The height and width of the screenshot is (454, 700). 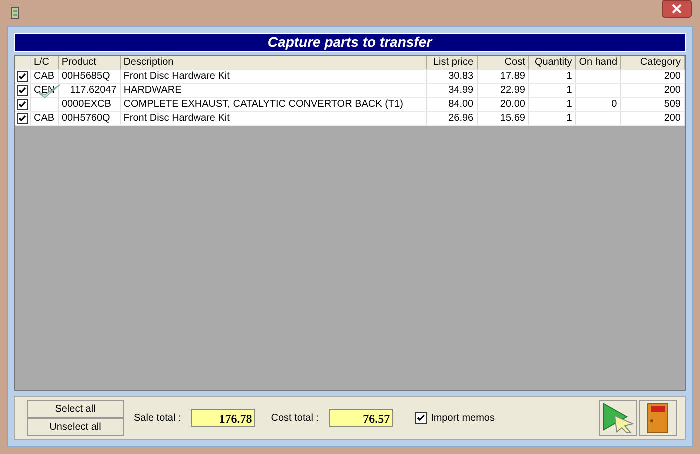 What do you see at coordinates (463, 418) in the screenshot?
I see `import-memos-label: Import memos` at bounding box center [463, 418].